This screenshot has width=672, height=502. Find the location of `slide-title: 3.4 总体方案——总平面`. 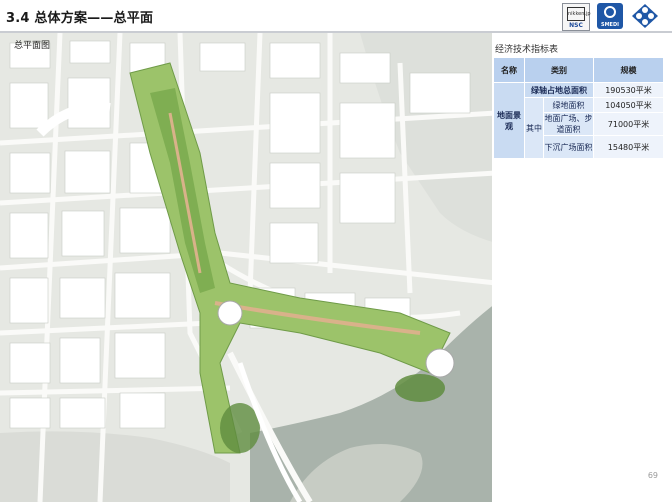

slide-title: 3.4 总体方案——总平面 is located at coordinates (80, 18).